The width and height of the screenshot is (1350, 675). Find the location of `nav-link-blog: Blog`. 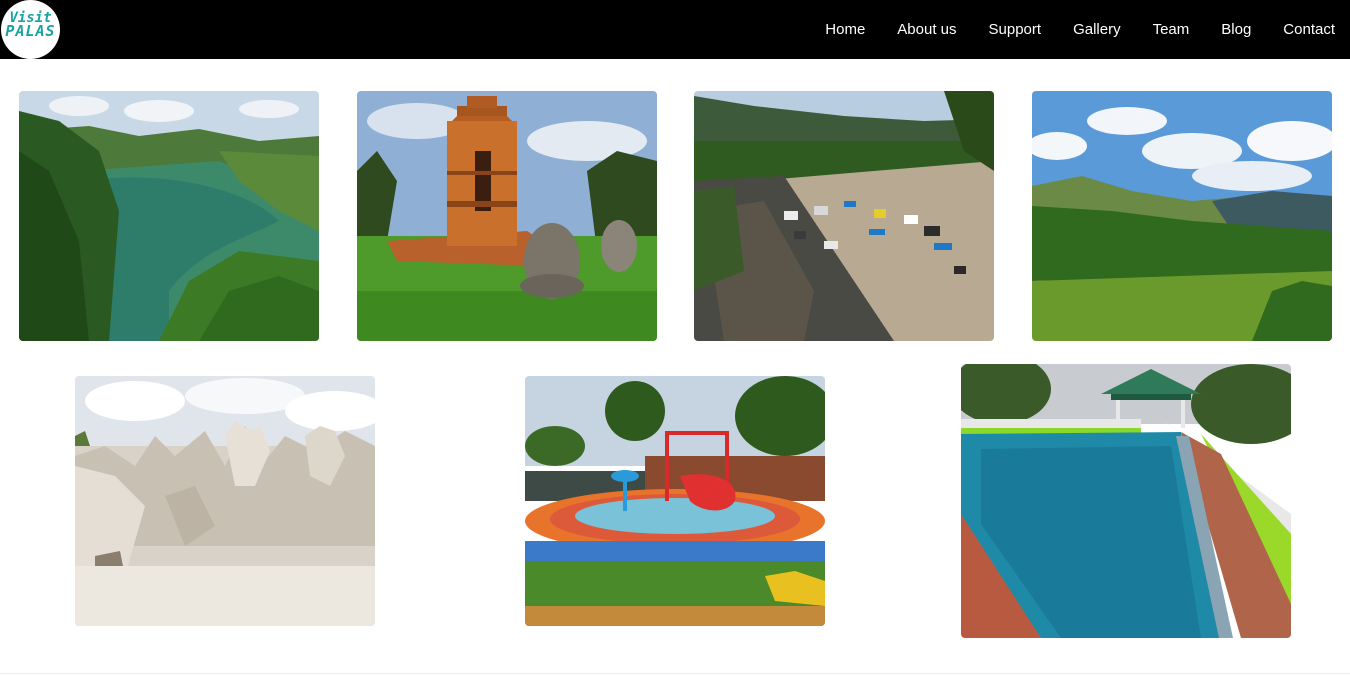

nav-link-blog: Blog is located at coordinates (1236, 29).